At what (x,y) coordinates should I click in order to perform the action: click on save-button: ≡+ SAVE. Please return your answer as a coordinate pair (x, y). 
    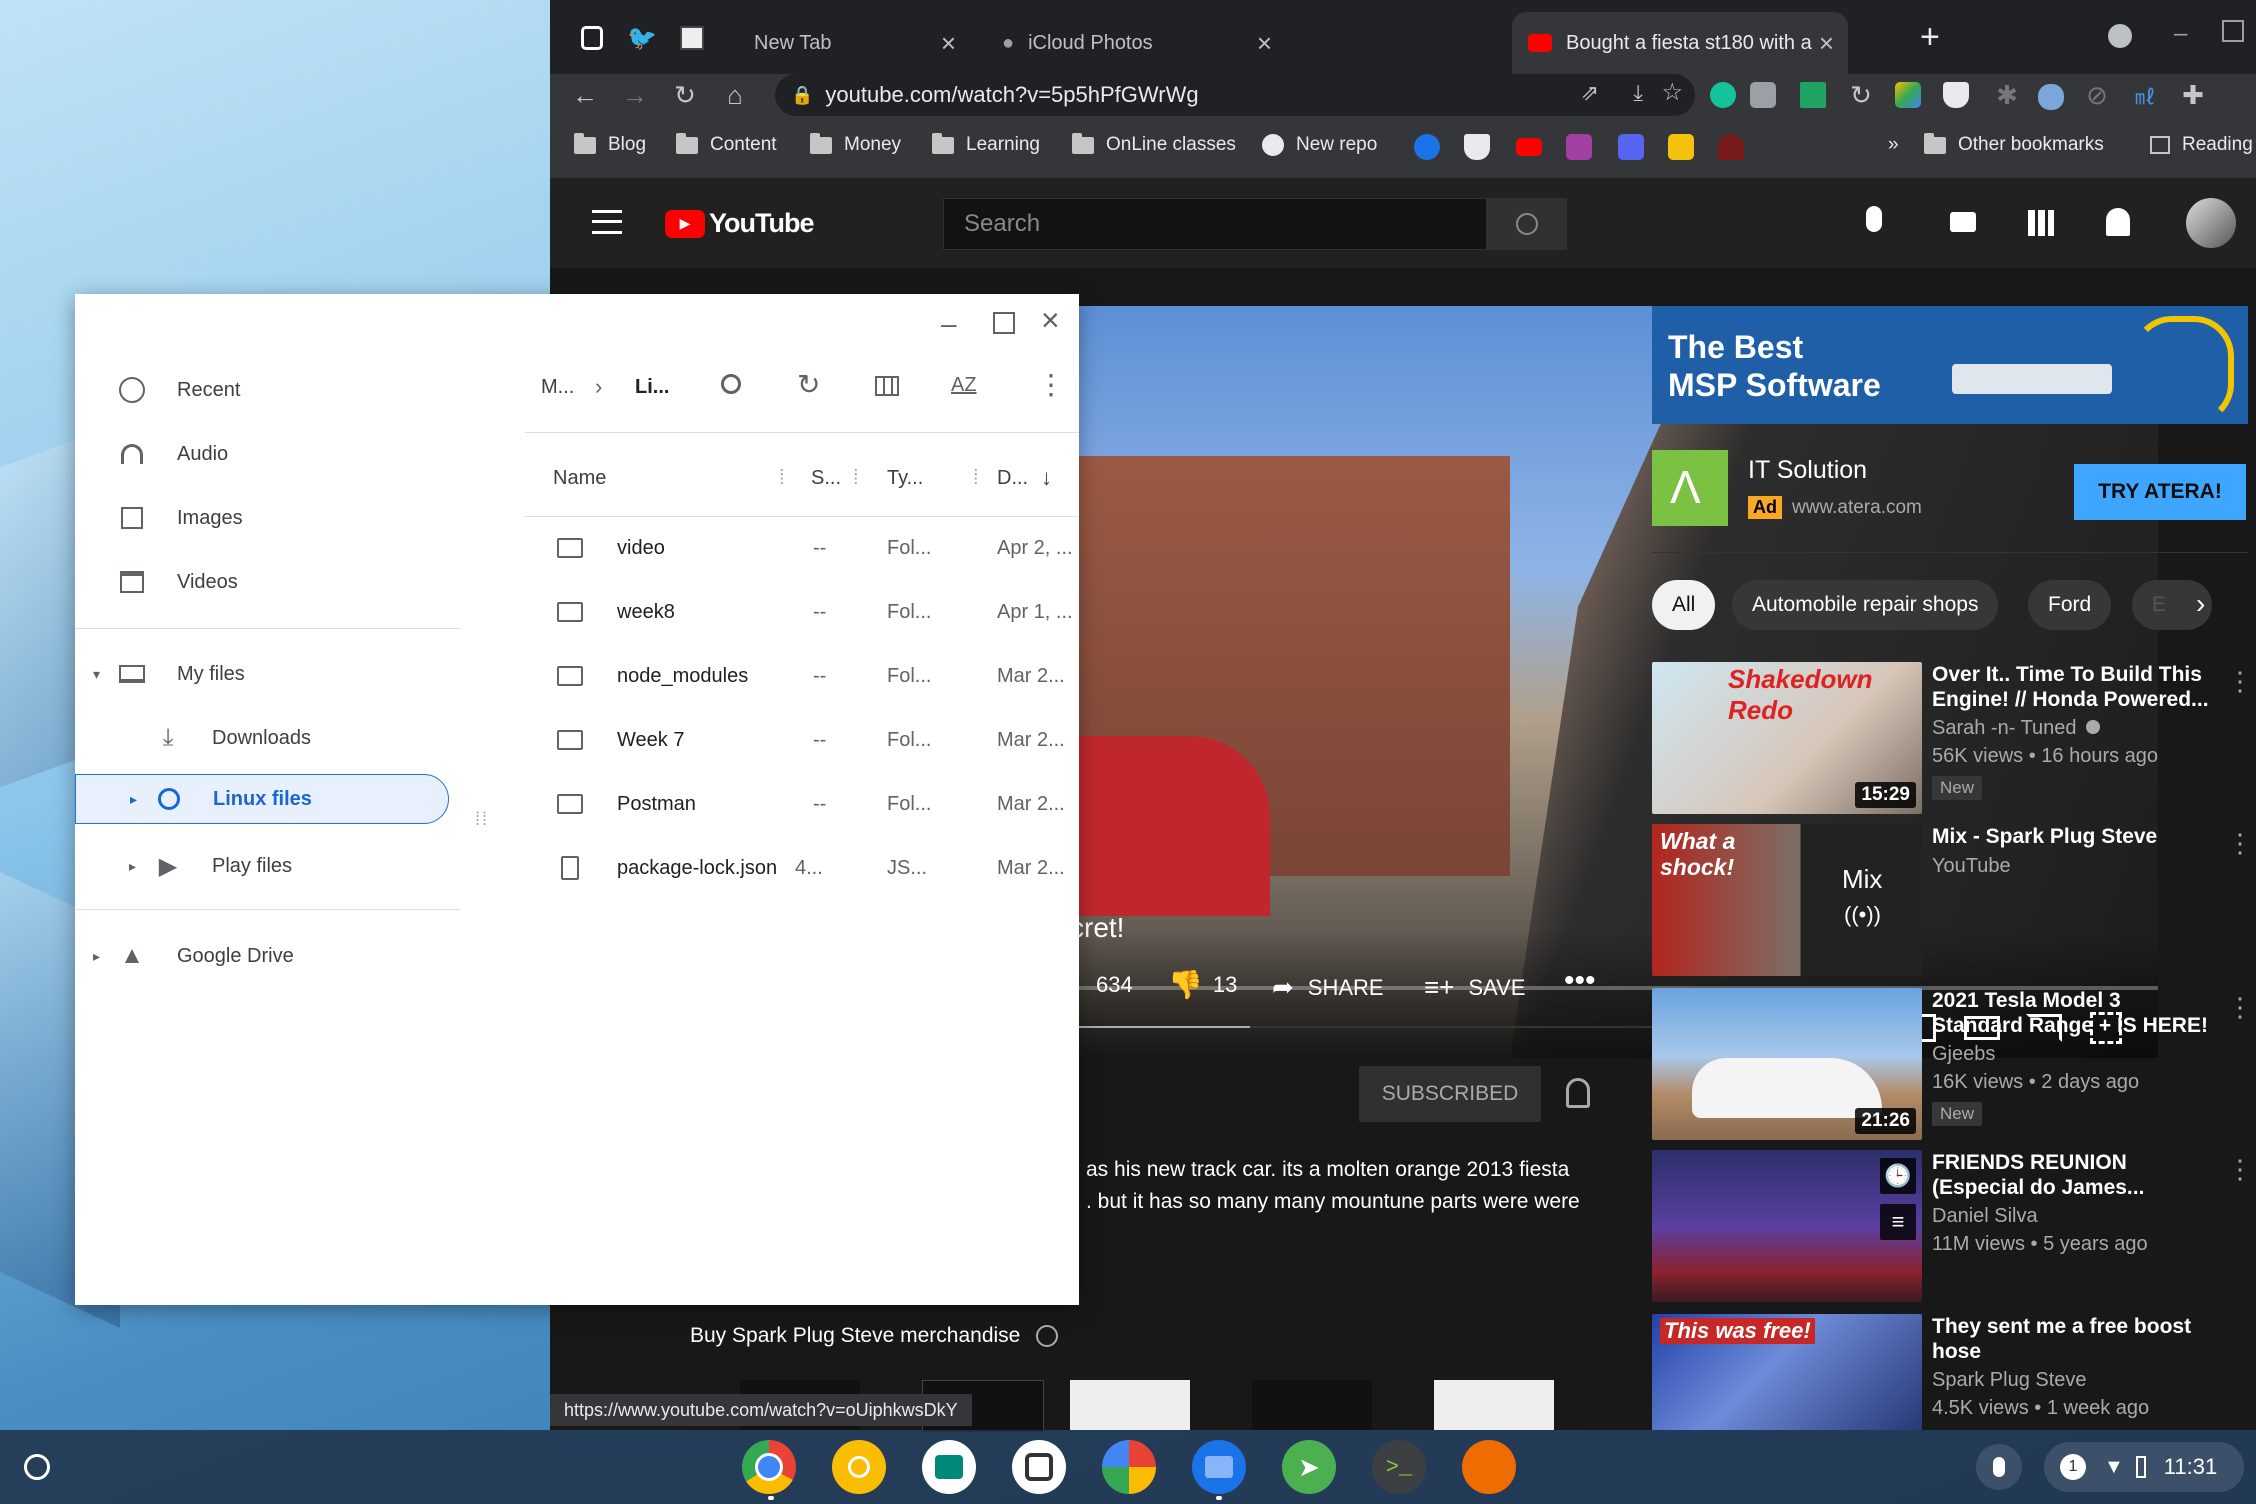
    Looking at the image, I should click on (1474, 987).